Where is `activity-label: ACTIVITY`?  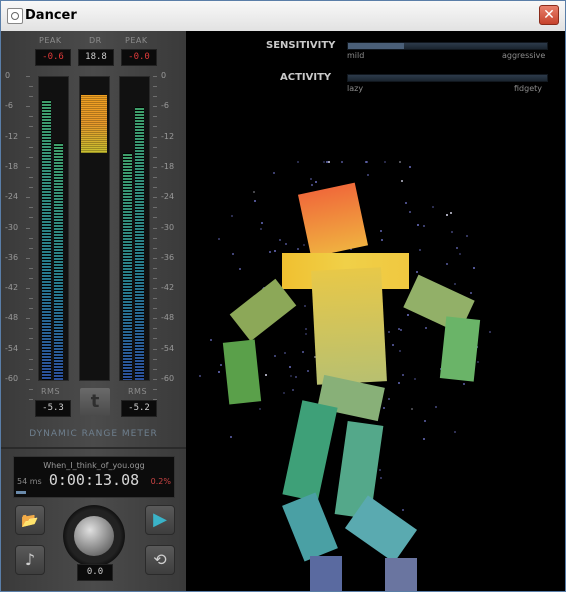
activity-label: ACTIVITY is located at coordinates (306, 77).